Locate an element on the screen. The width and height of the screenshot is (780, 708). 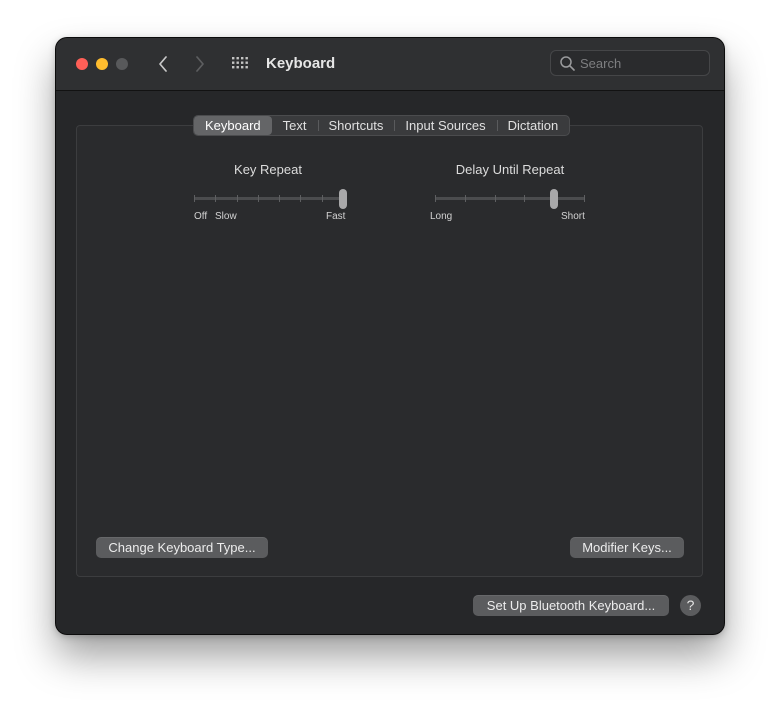
delay-until-repeat-title: Delay Until Repeat is located at coordinates (510, 169).